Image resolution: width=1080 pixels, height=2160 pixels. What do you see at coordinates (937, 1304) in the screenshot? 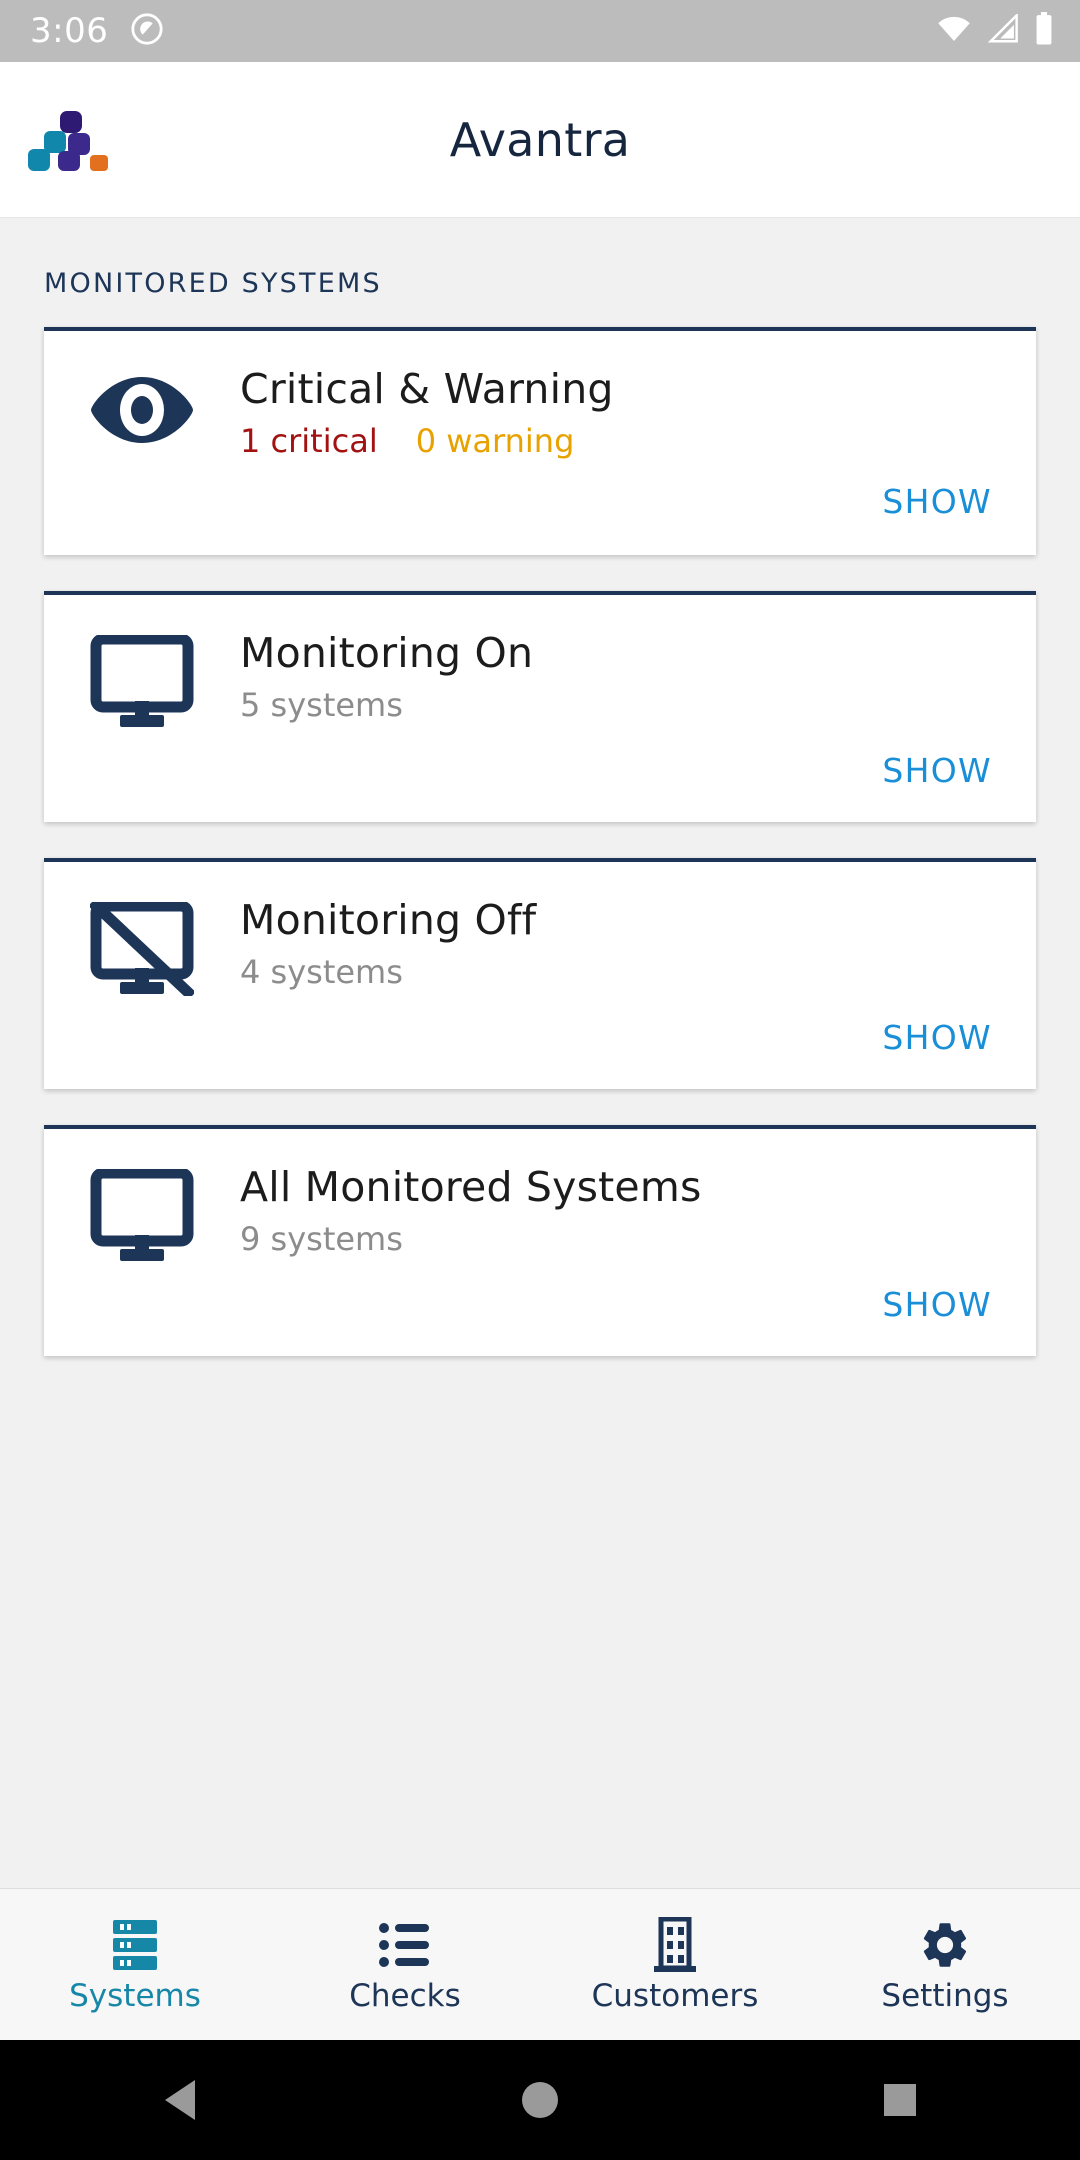
I see `show-button-all-monitored-systems: SHOW` at bounding box center [937, 1304].